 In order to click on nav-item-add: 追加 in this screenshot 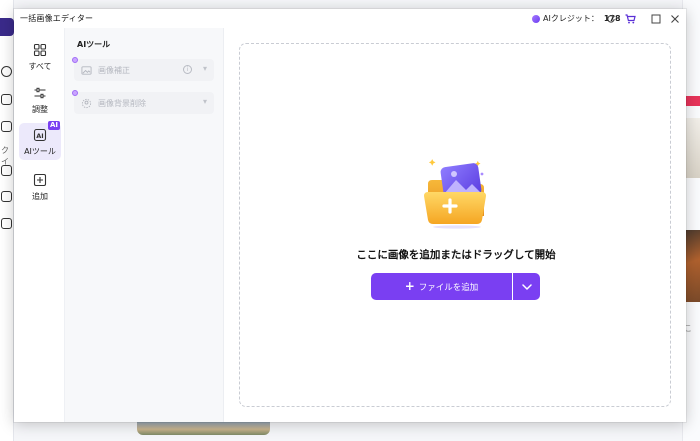, I will do `click(40, 186)`.